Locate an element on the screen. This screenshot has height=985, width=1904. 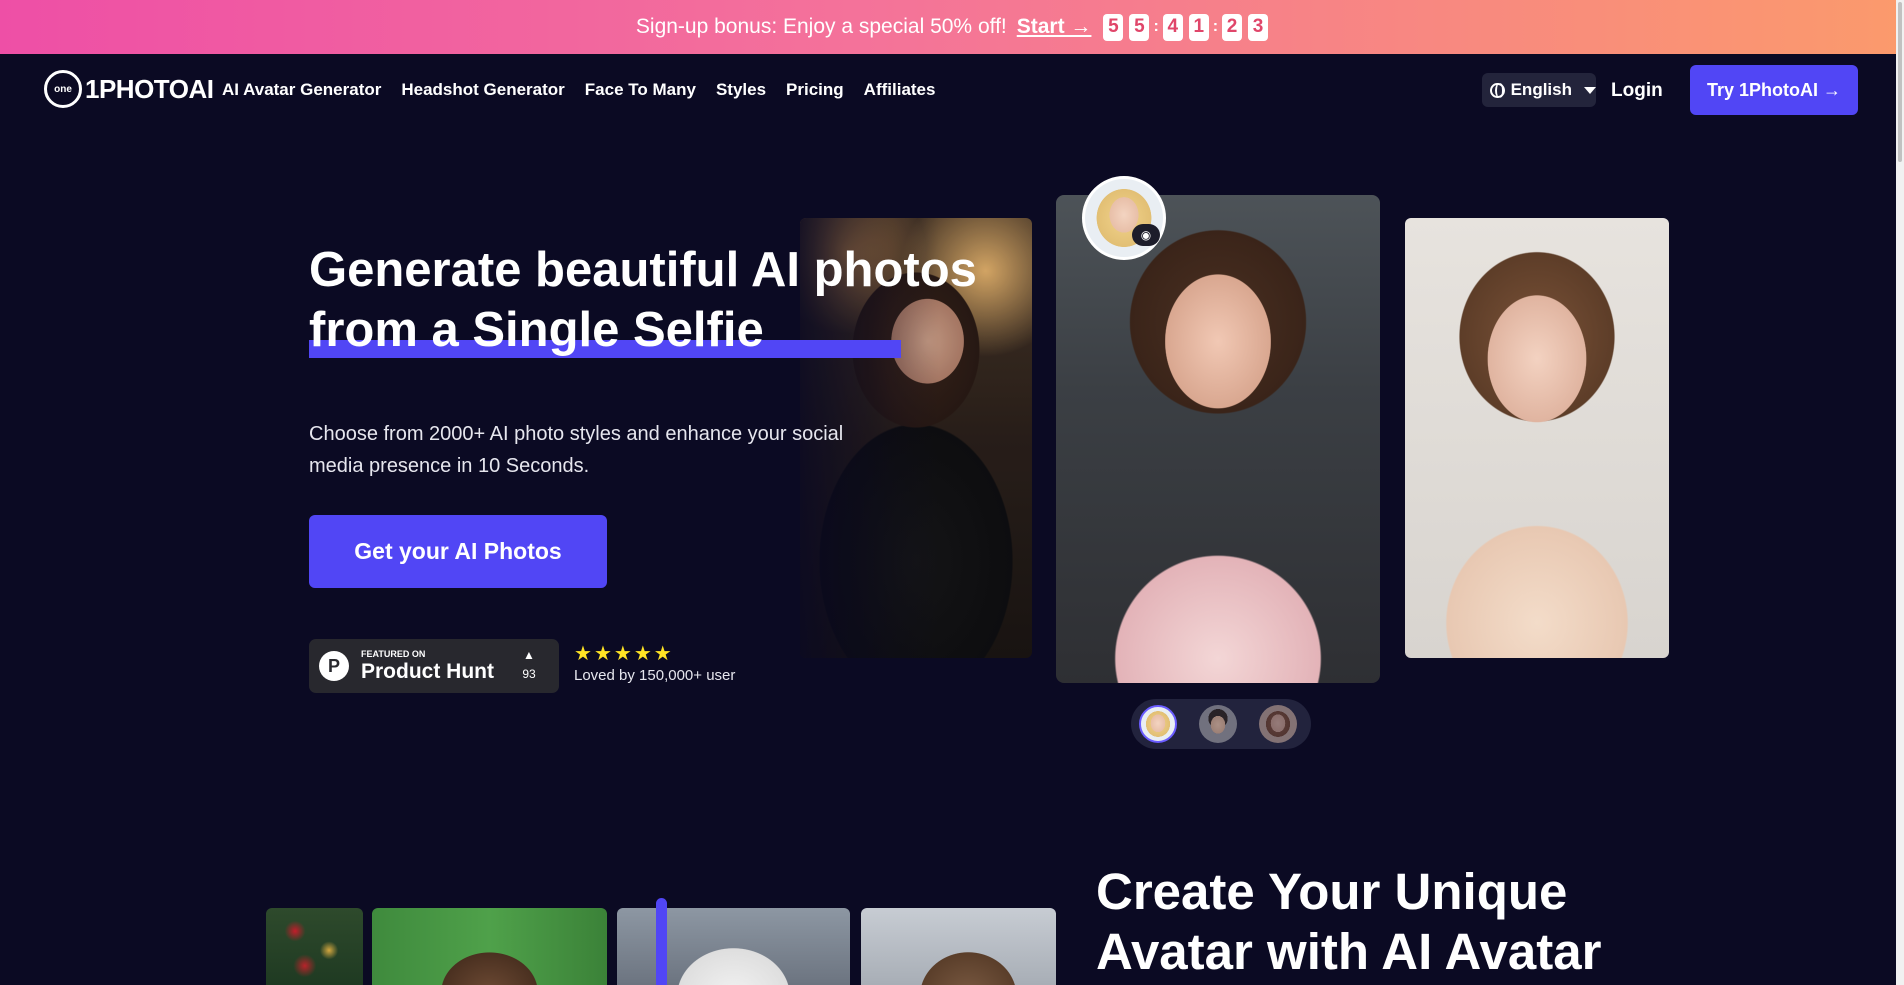
nav-link-face-to-many: Face To Many is located at coordinates (640, 90).